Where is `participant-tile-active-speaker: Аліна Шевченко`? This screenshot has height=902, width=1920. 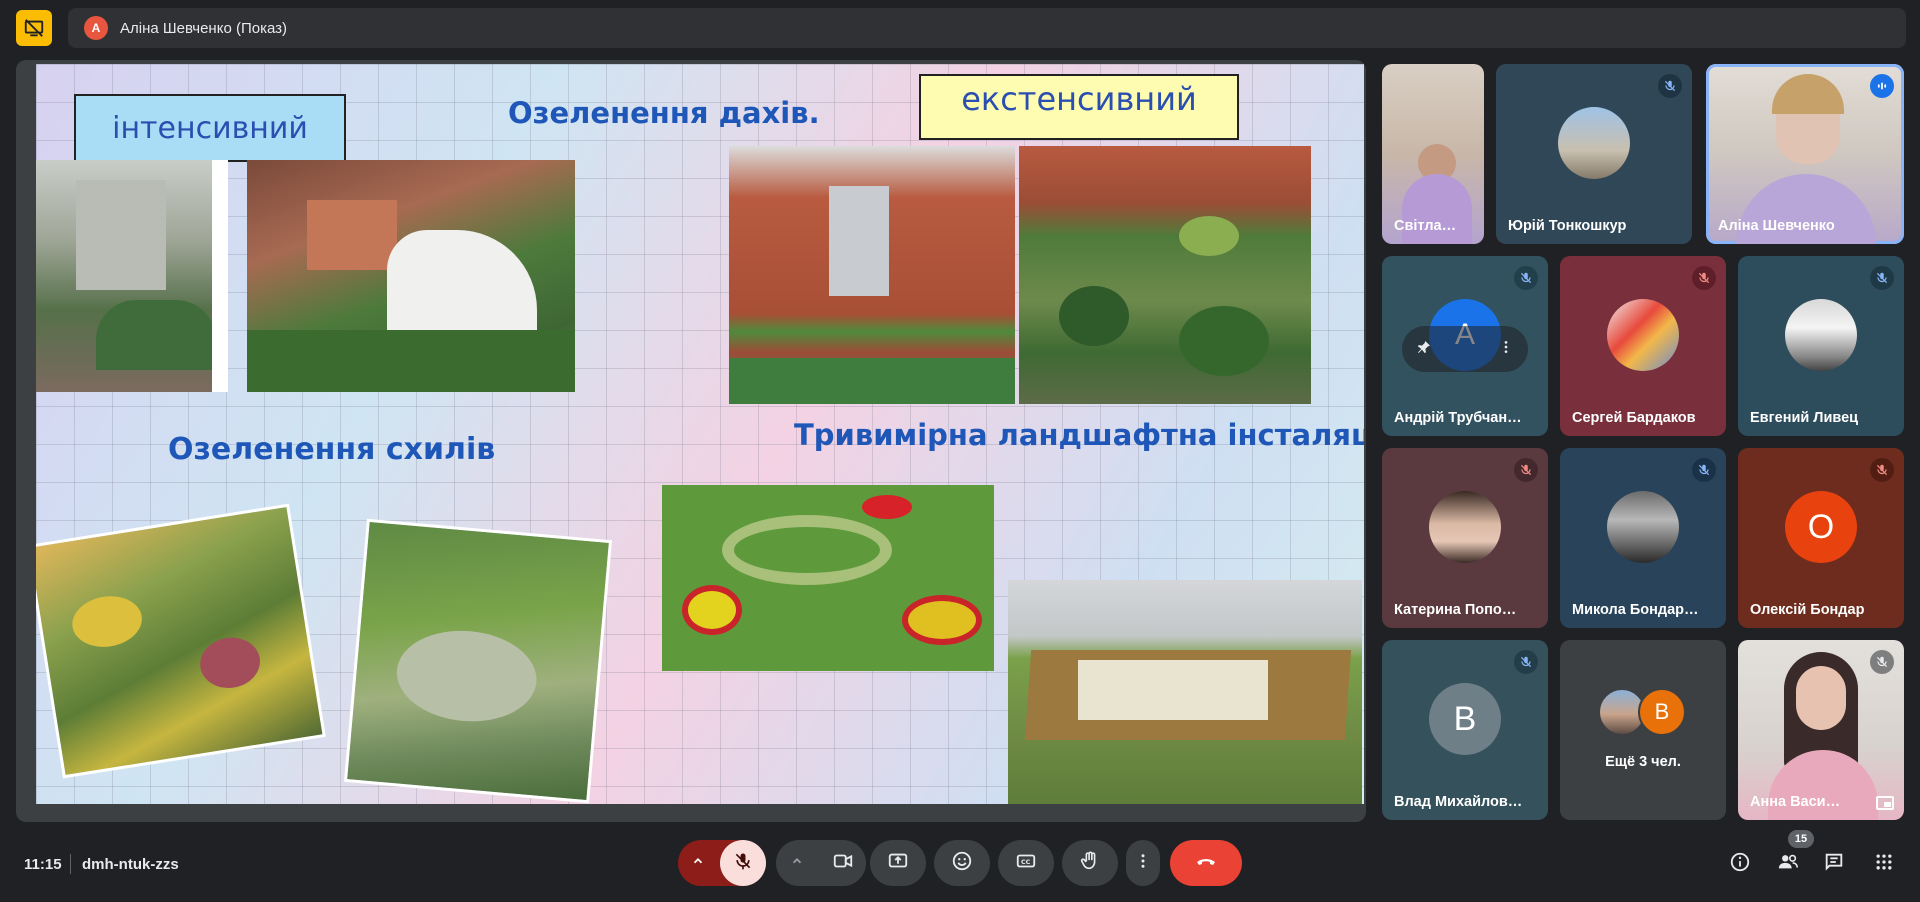
participant-tile-active-speaker: Аліна Шевченко is located at coordinates (1805, 154).